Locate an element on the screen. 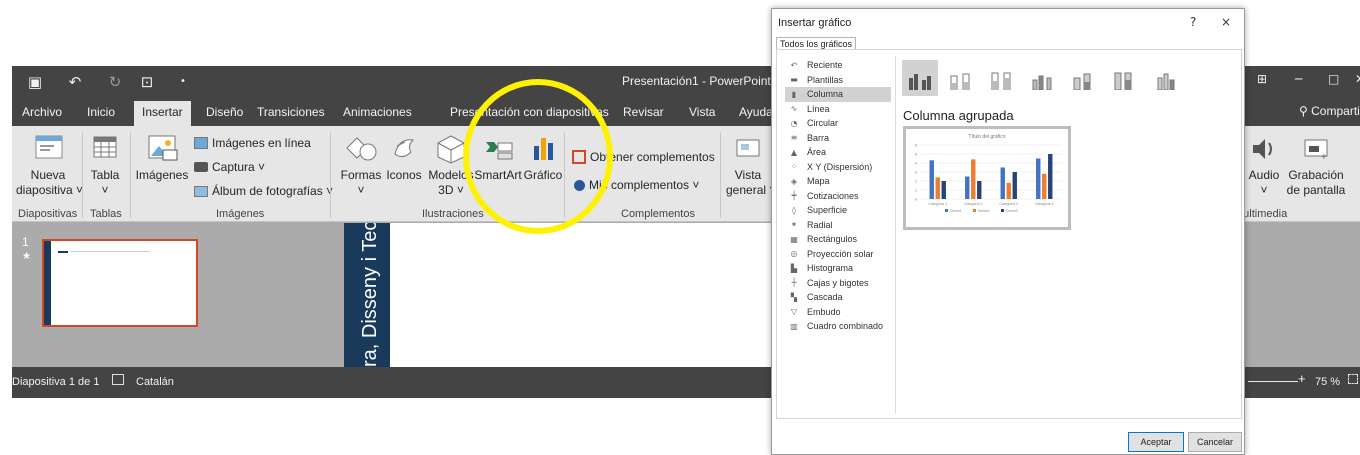 Image resolution: width=1360 pixels, height=455 pixels. present-icon: ⊡ is located at coordinates (147, 82).